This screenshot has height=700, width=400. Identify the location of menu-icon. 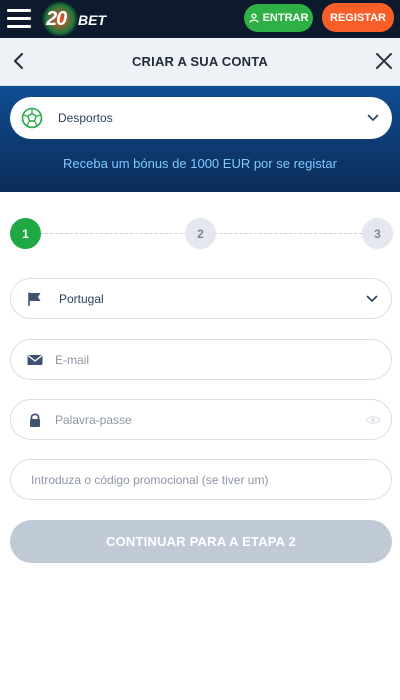
(19, 18).